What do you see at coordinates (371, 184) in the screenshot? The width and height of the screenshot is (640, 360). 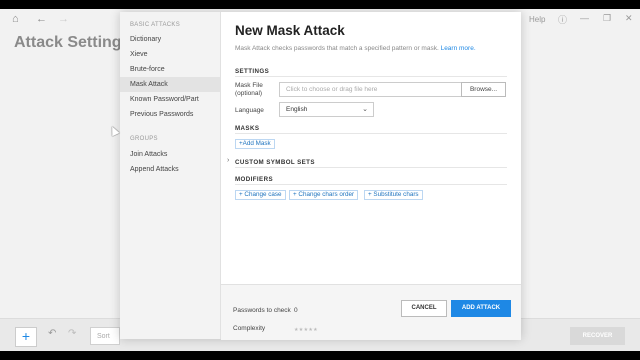 I see `modifiers-divider` at bounding box center [371, 184].